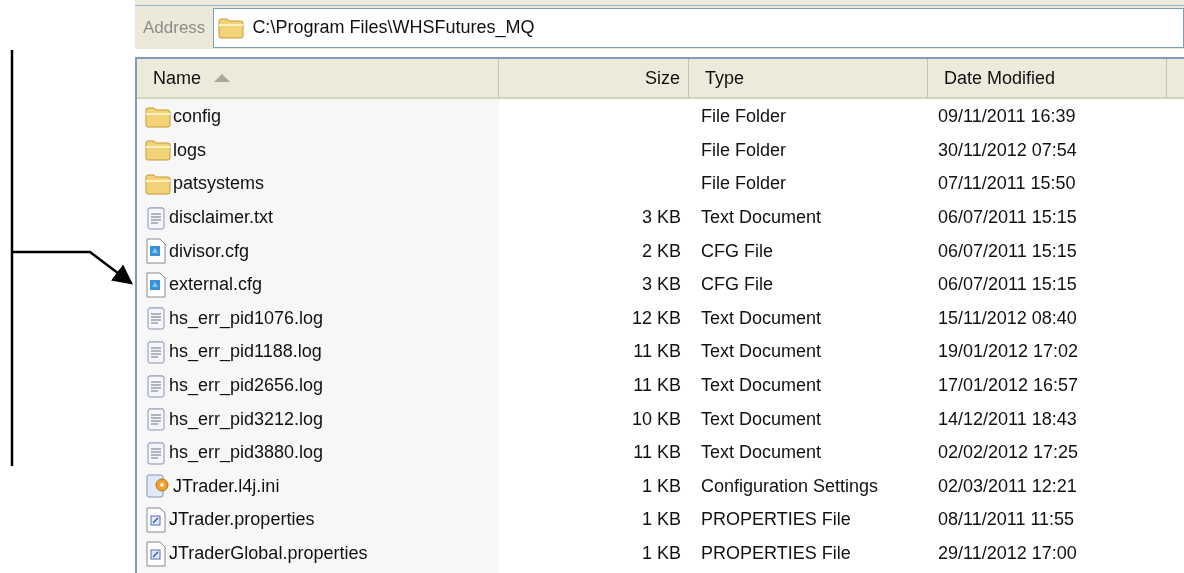 This screenshot has height=573, width=1184. What do you see at coordinates (656, 318) in the screenshot?
I see `file-size: 12 KB` at bounding box center [656, 318].